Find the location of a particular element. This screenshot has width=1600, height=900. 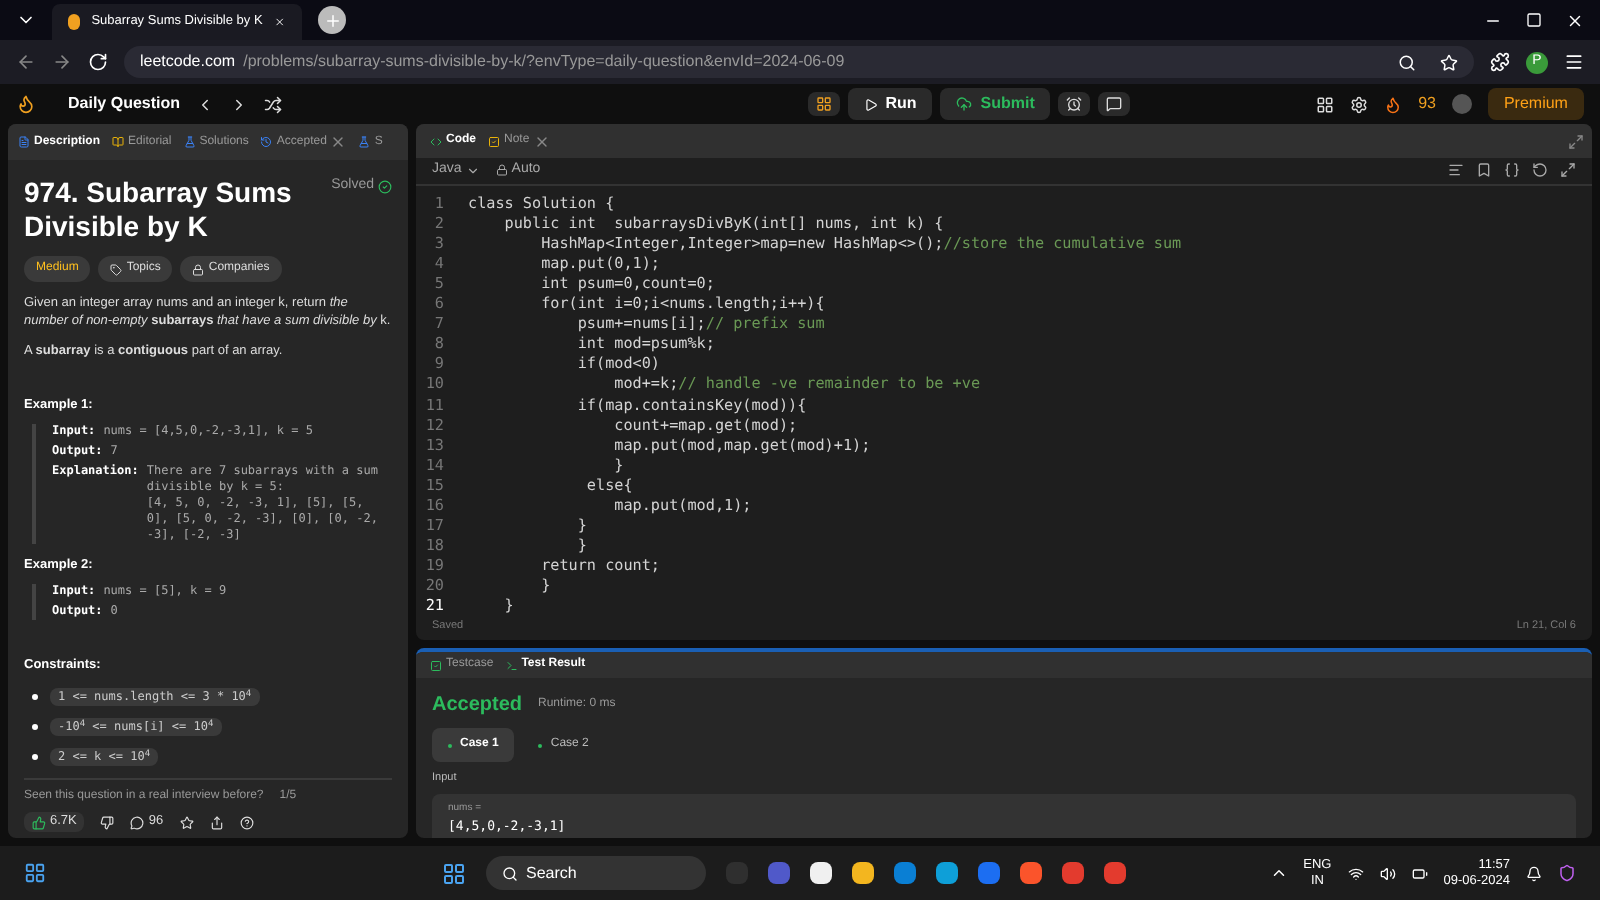

tag-icon is located at coordinates (116, 269).